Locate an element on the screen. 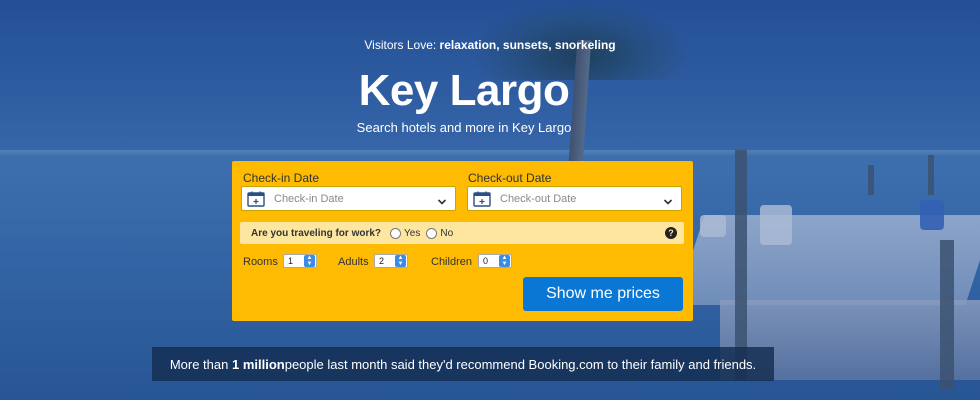  checkin-field: Check-in Date is located at coordinates (348, 198).